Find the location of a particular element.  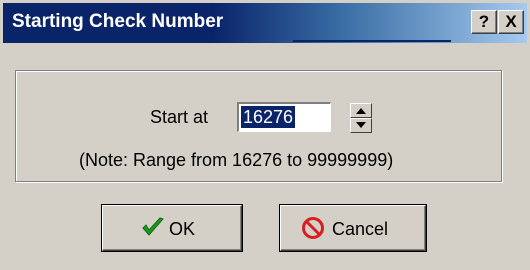

help-button: ? is located at coordinates (484, 22).